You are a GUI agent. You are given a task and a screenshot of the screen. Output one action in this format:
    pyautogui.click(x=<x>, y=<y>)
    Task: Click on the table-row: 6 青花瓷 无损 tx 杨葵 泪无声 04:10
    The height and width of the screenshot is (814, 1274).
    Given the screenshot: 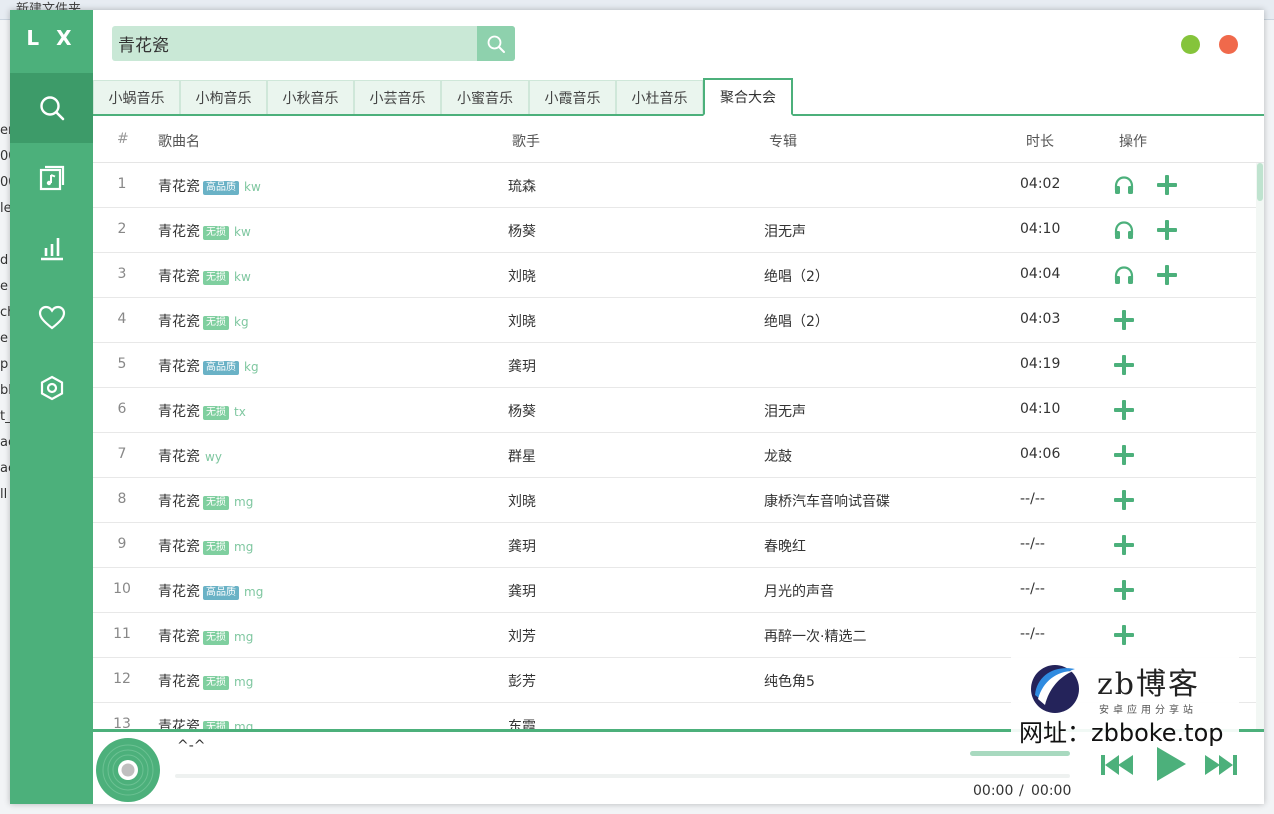 What is the action you would take?
    pyautogui.click(x=674, y=410)
    